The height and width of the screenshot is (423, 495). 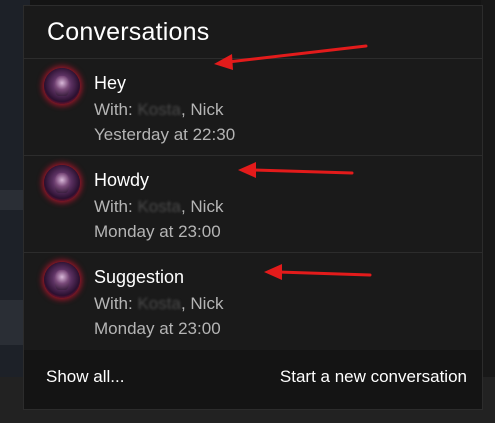 I want to click on panel-title: Conversations, so click(x=128, y=32).